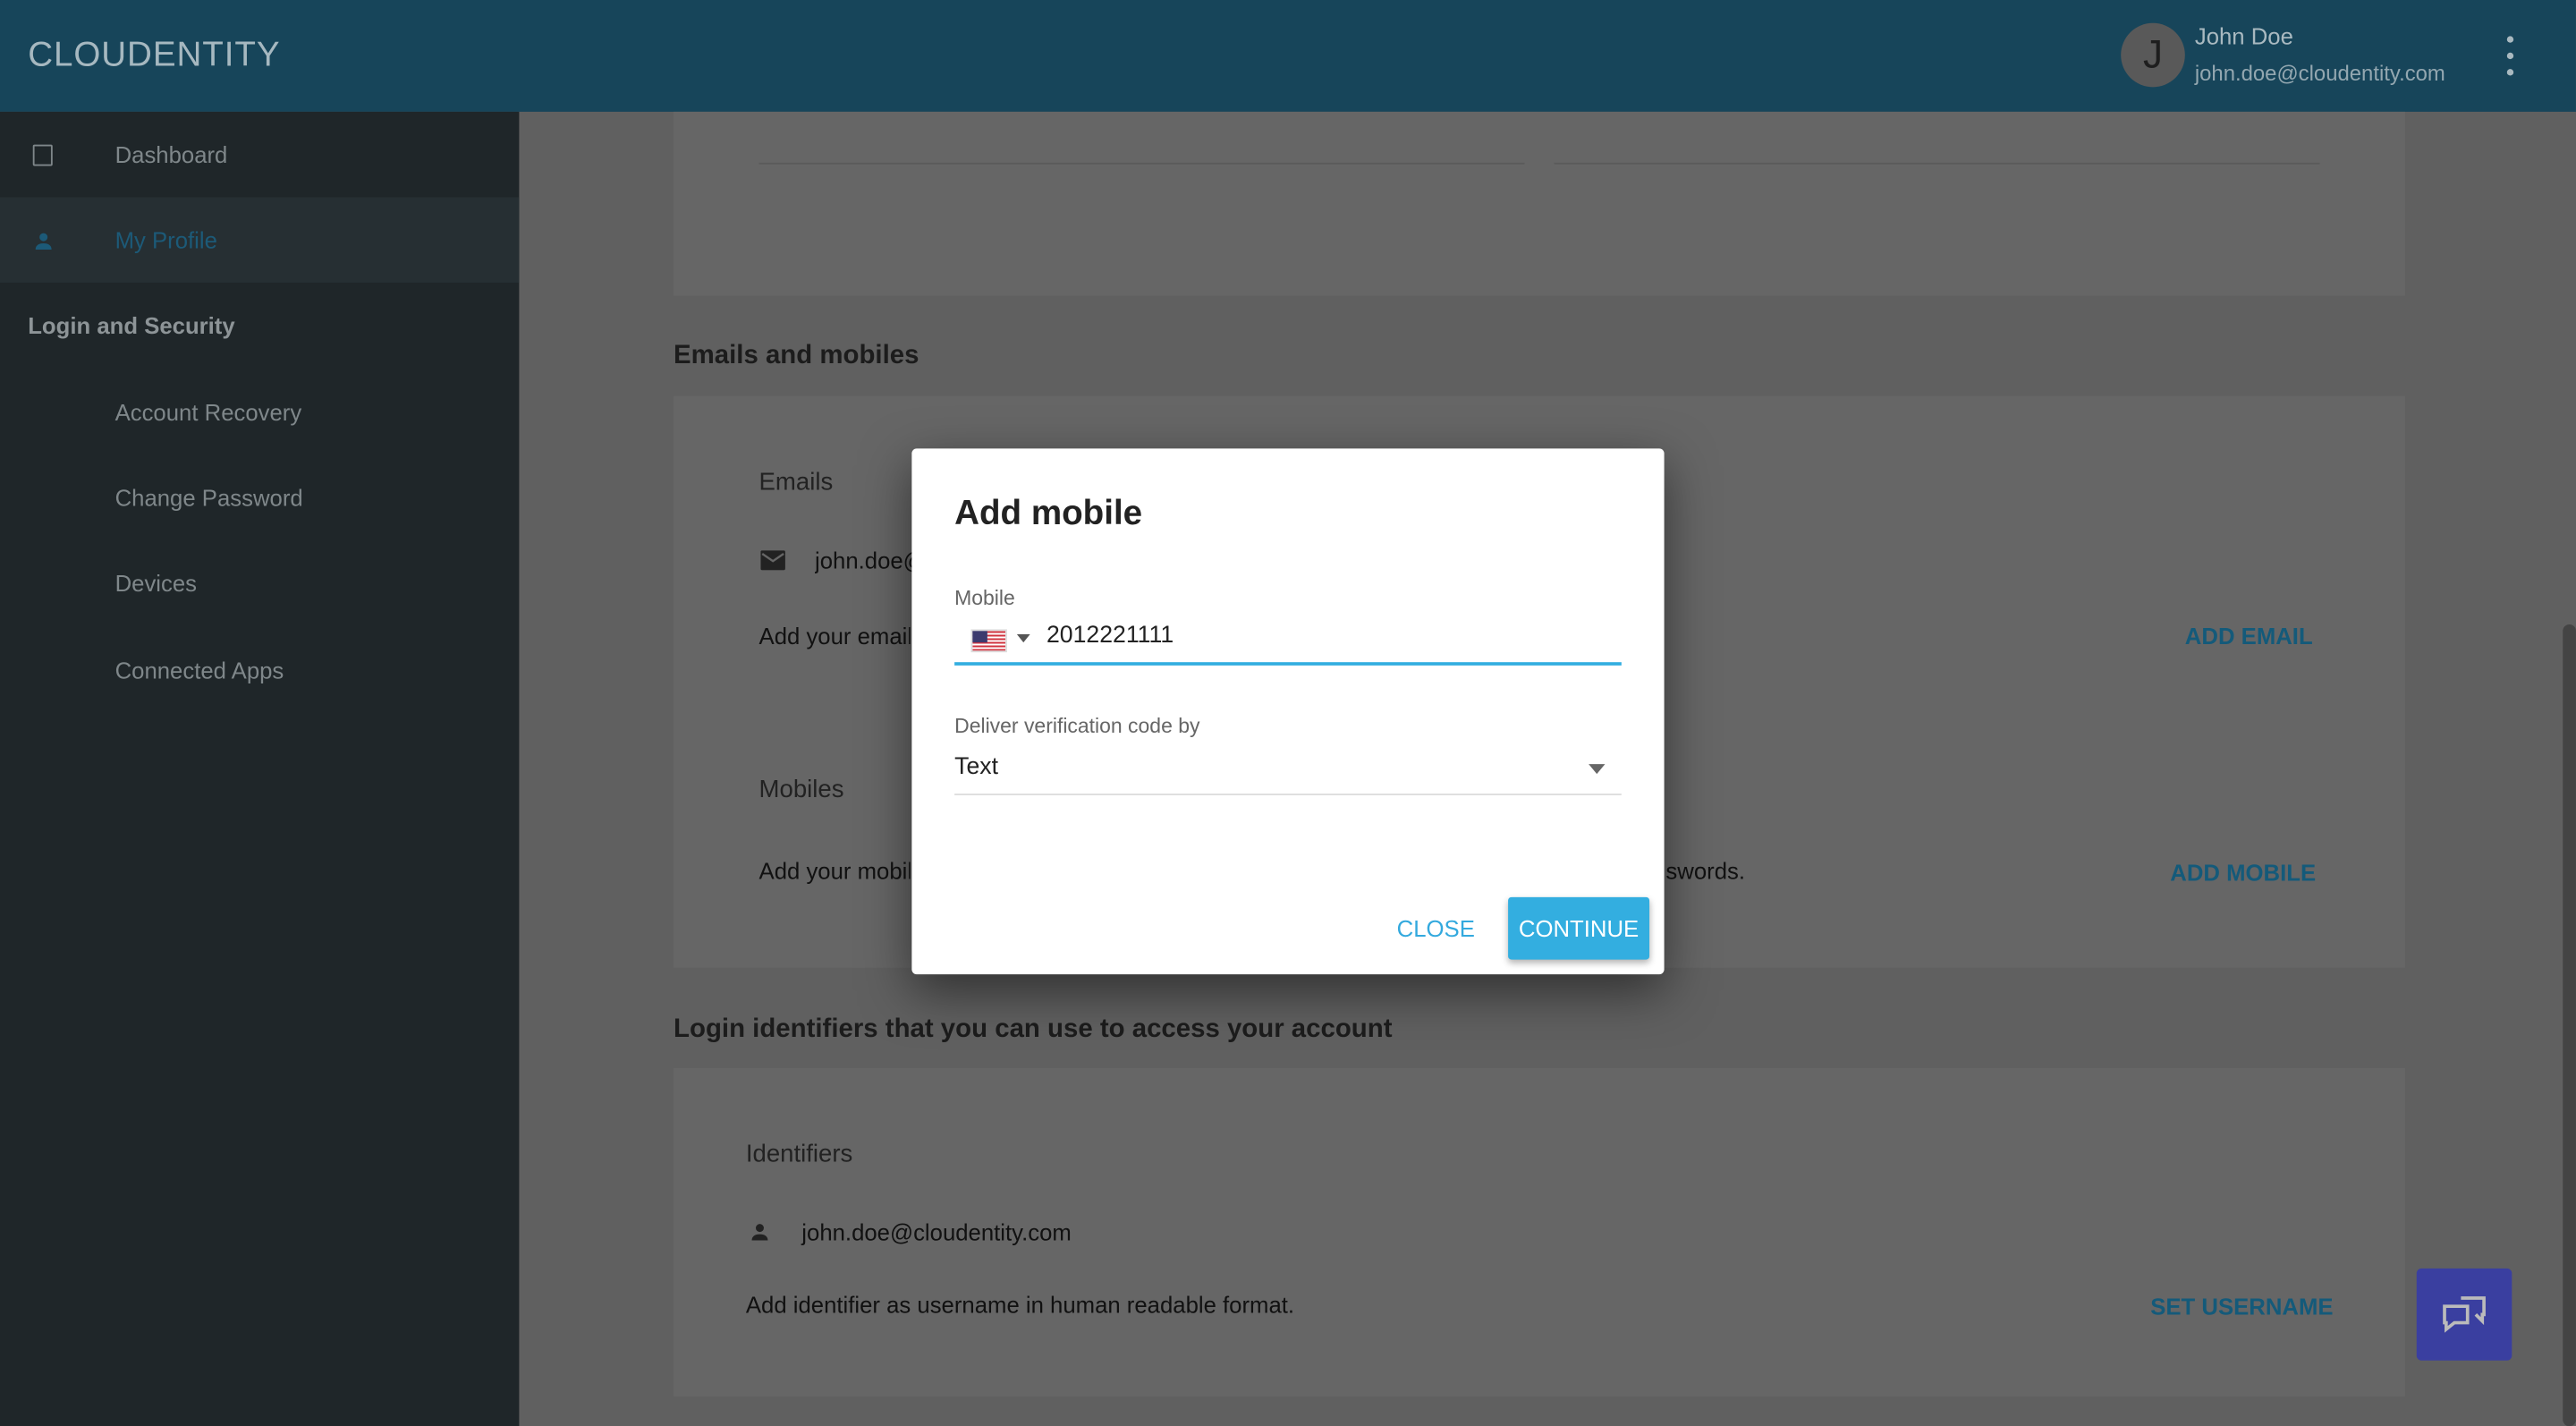  I want to click on sidebar-item-devices: Devices, so click(259, 583).